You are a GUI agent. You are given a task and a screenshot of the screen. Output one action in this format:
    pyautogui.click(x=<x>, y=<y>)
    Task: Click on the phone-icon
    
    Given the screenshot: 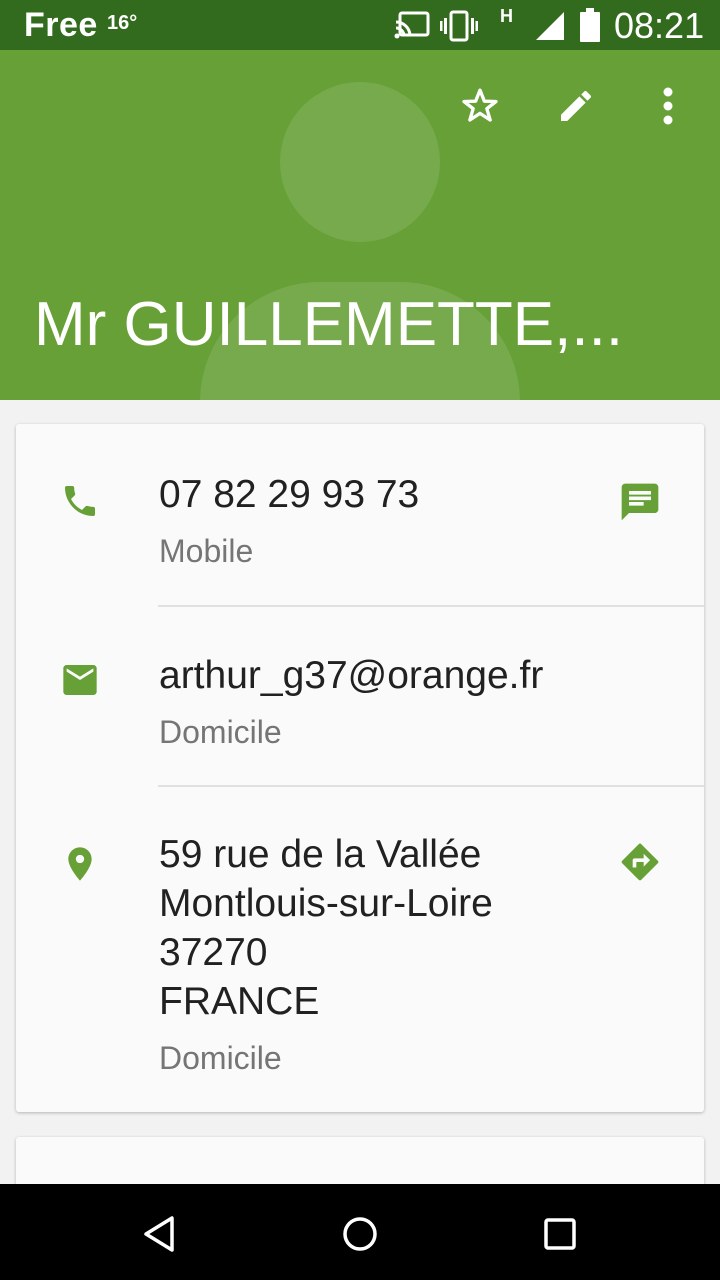 What is the action you would take?
    pyautogui.click(x=80, y=501)
    